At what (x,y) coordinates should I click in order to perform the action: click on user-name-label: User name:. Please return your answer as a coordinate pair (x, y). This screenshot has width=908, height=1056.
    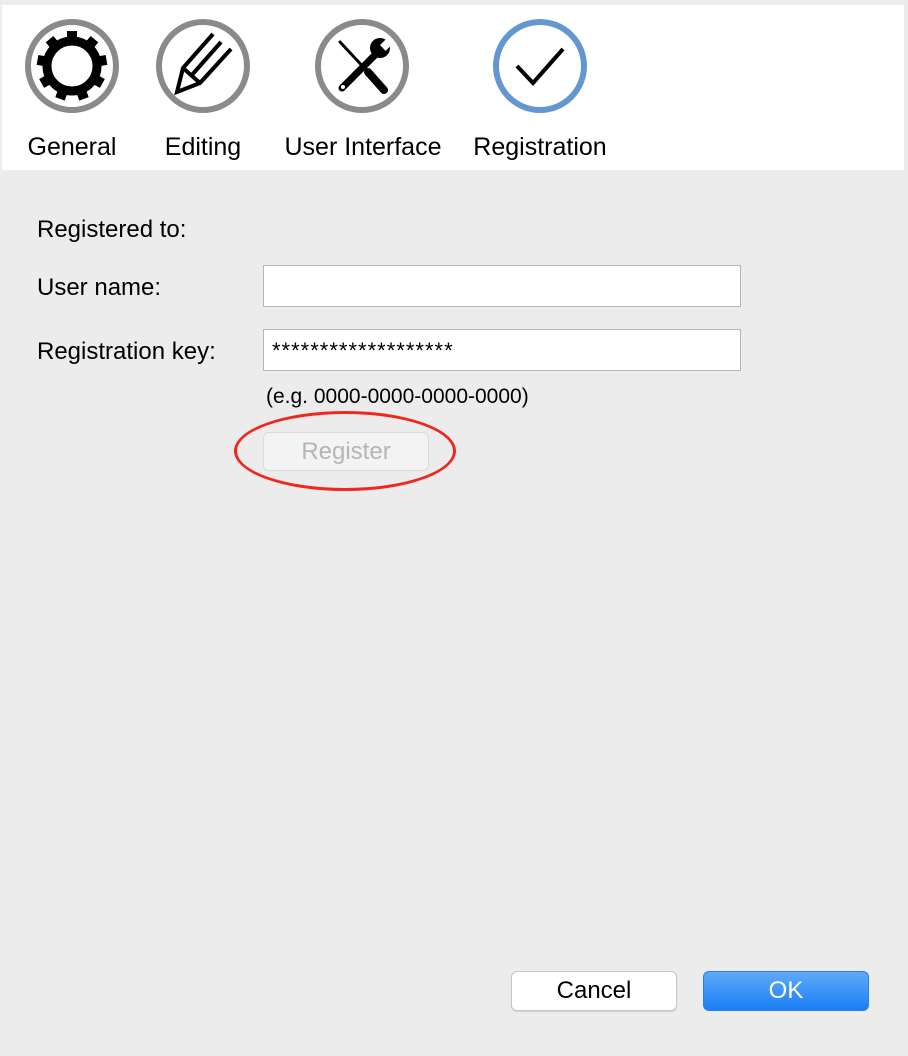
    Looking at the image, I should click on (99, 287).